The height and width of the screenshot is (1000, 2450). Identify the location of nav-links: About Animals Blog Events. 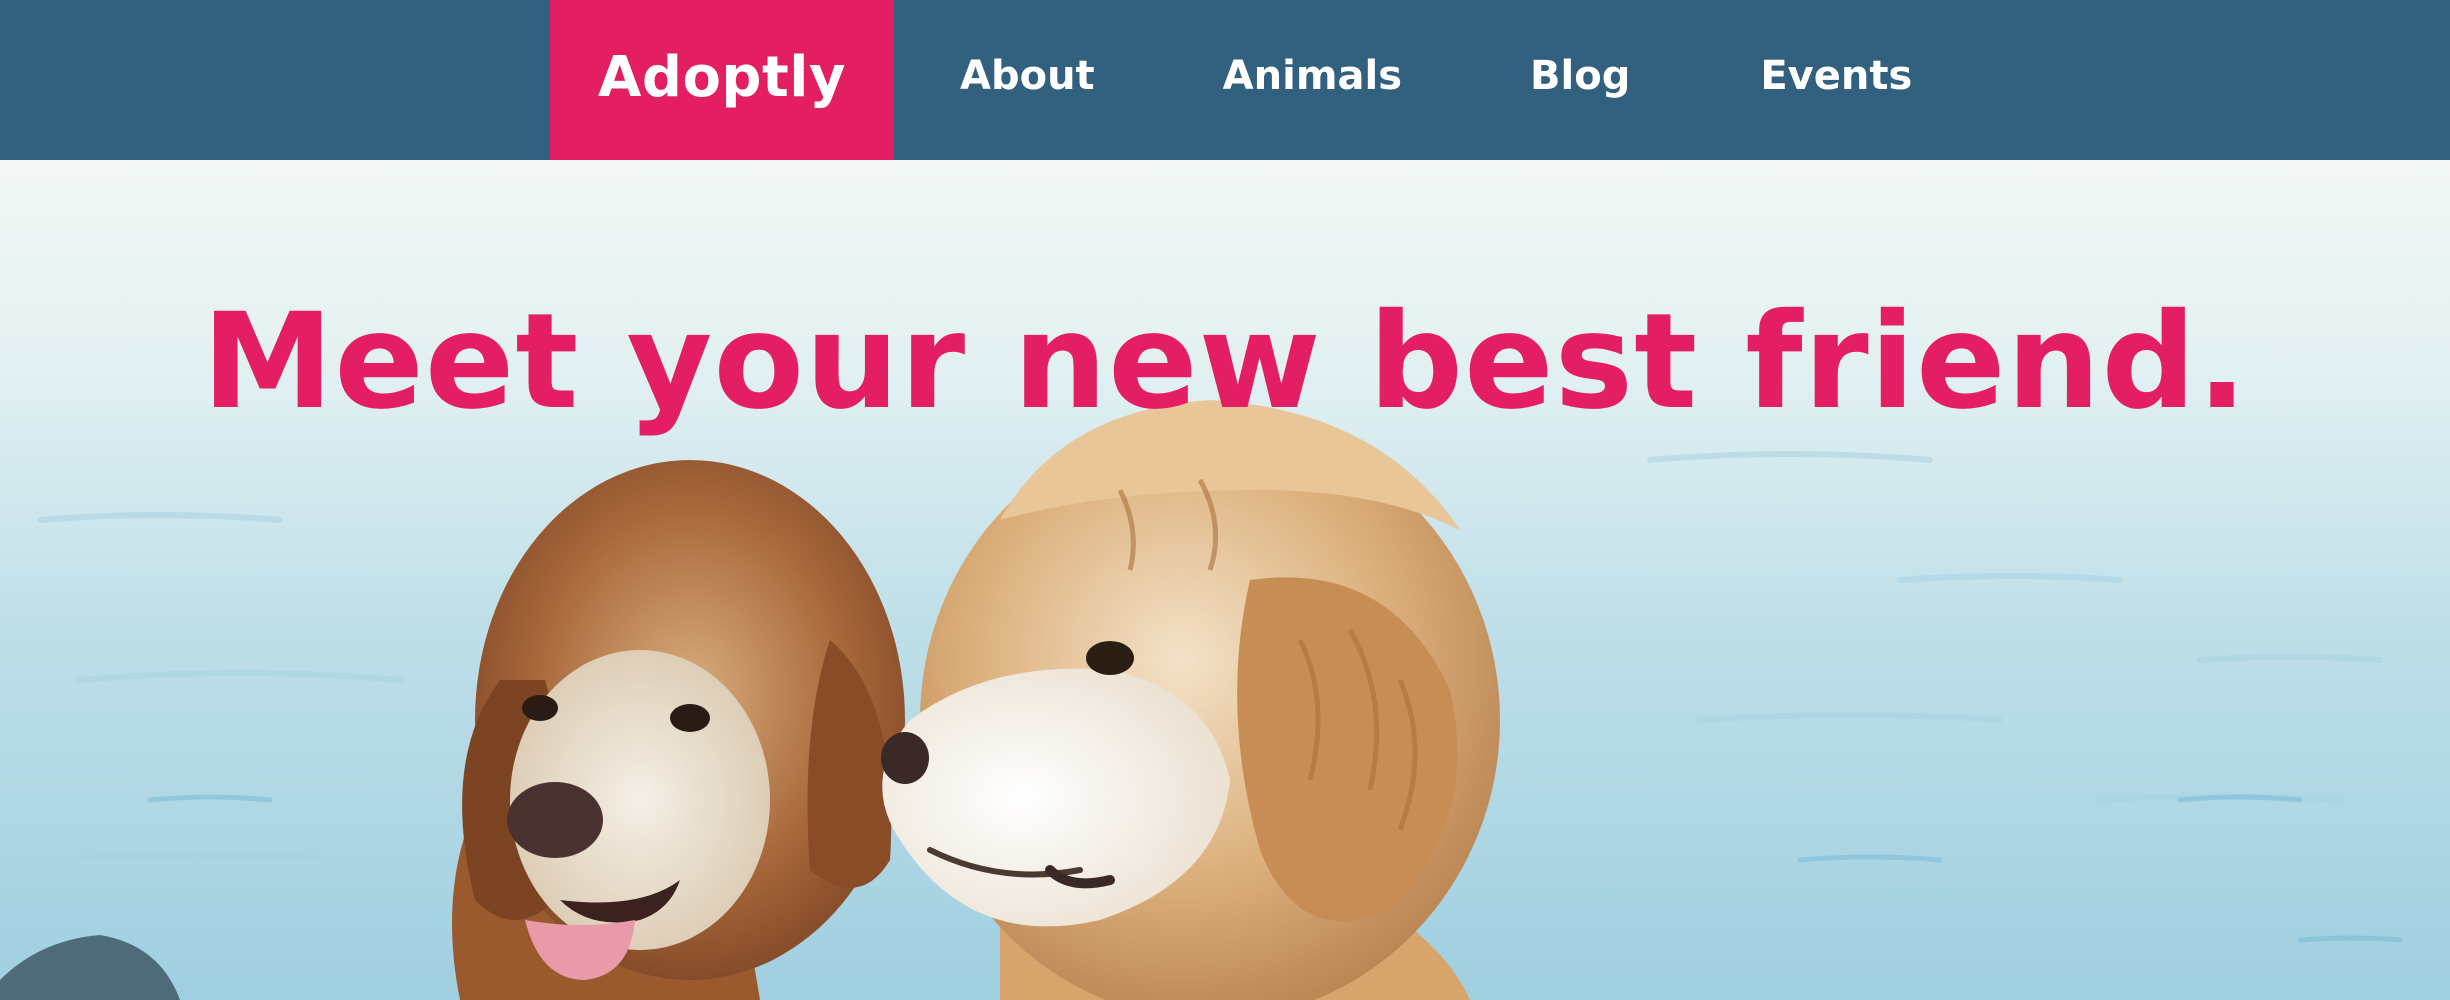
(1403, 80).